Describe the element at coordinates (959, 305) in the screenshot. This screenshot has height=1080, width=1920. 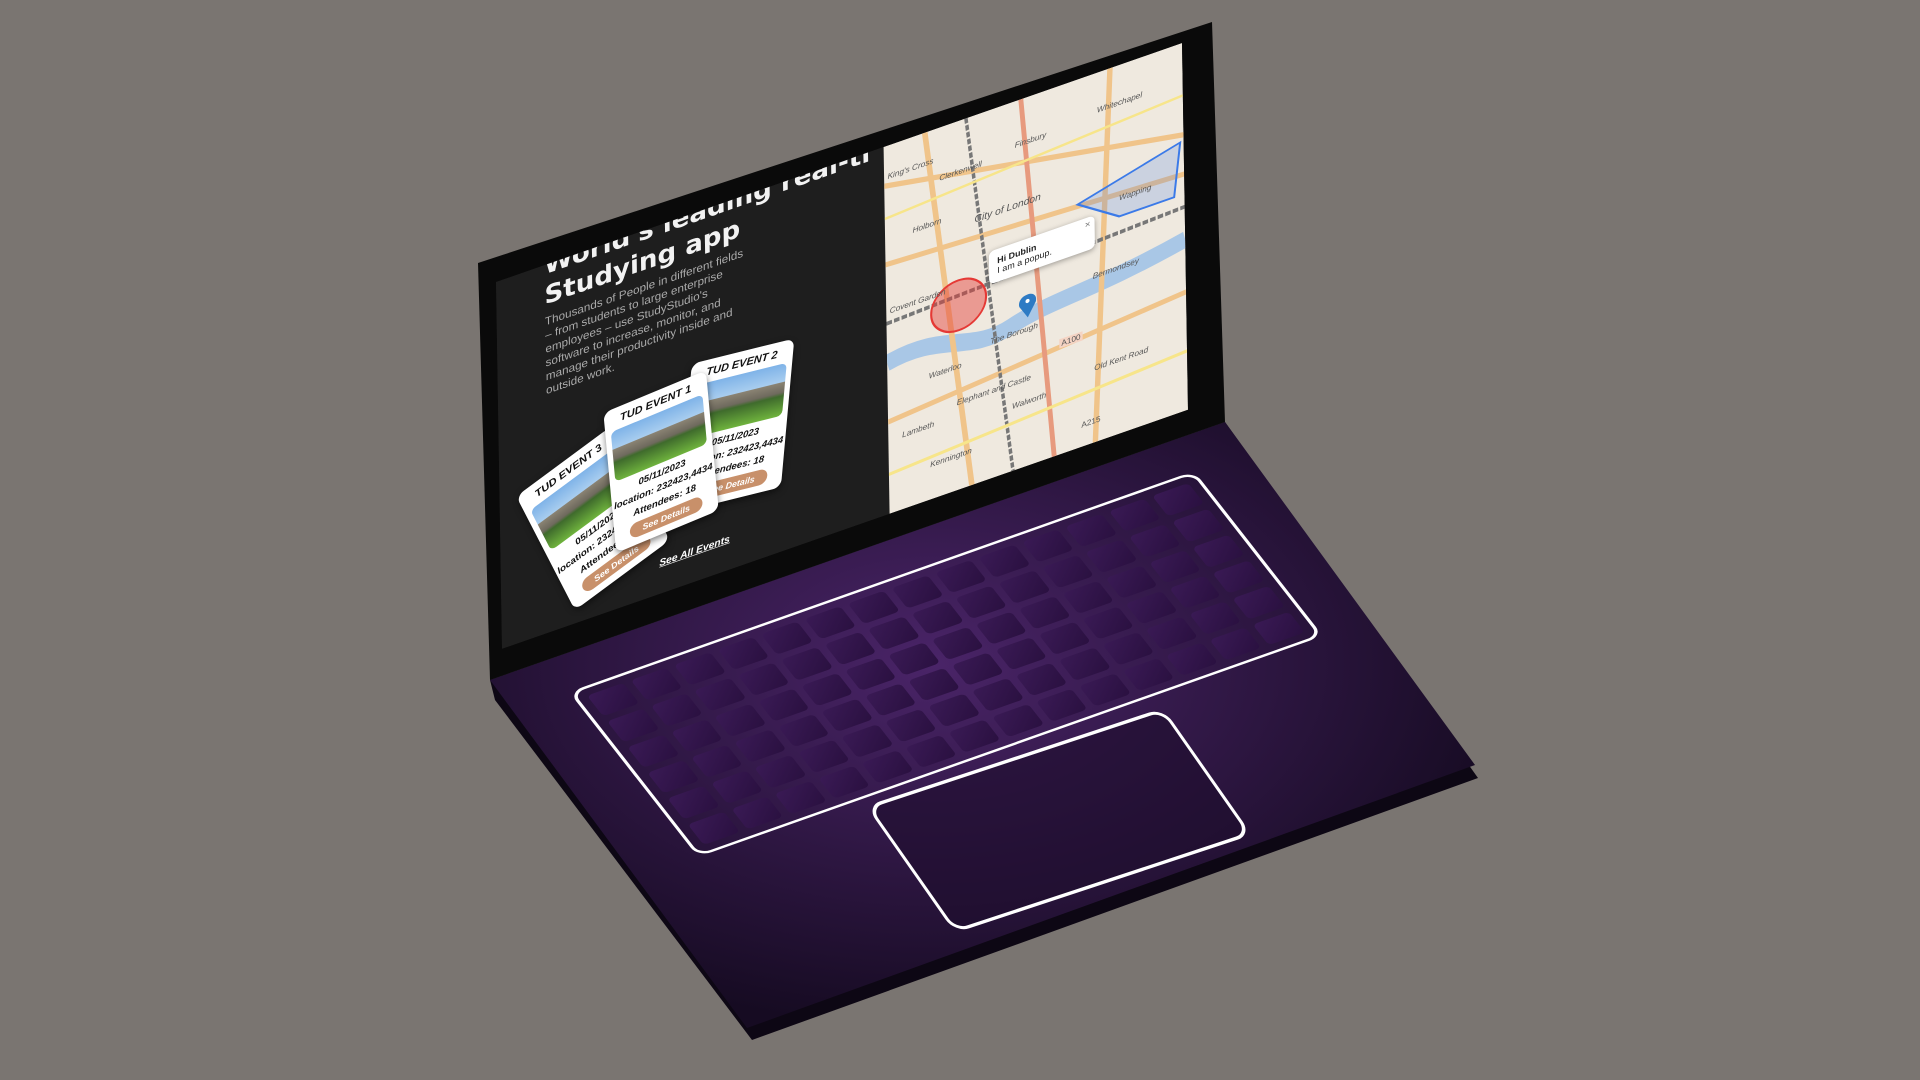
I see `map-circle` at that location.